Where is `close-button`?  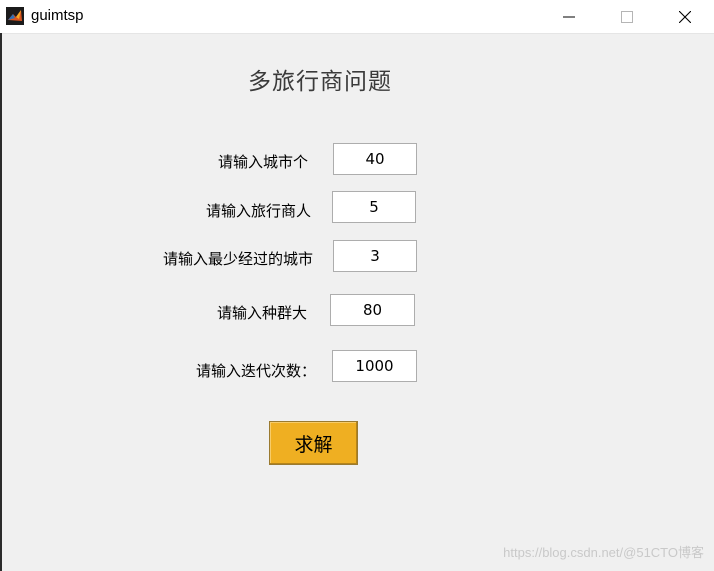 close-button is located at coordinates (685, 16).